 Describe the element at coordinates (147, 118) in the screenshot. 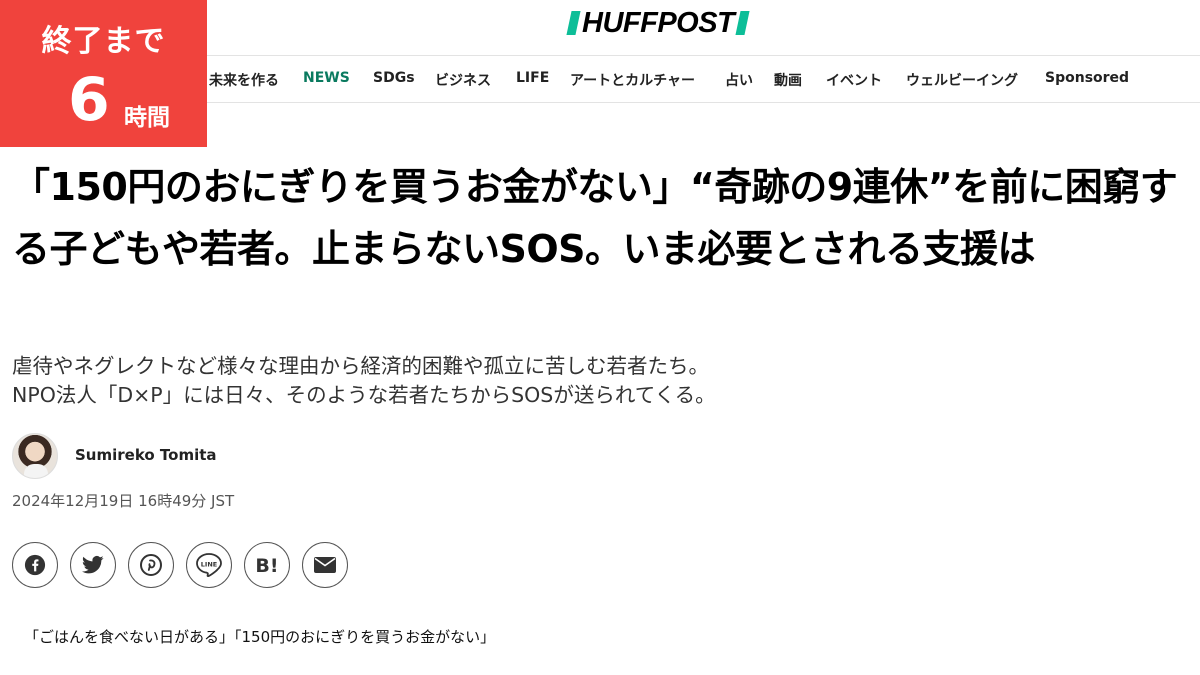

I see `countdown-unit: 時間` at that location.